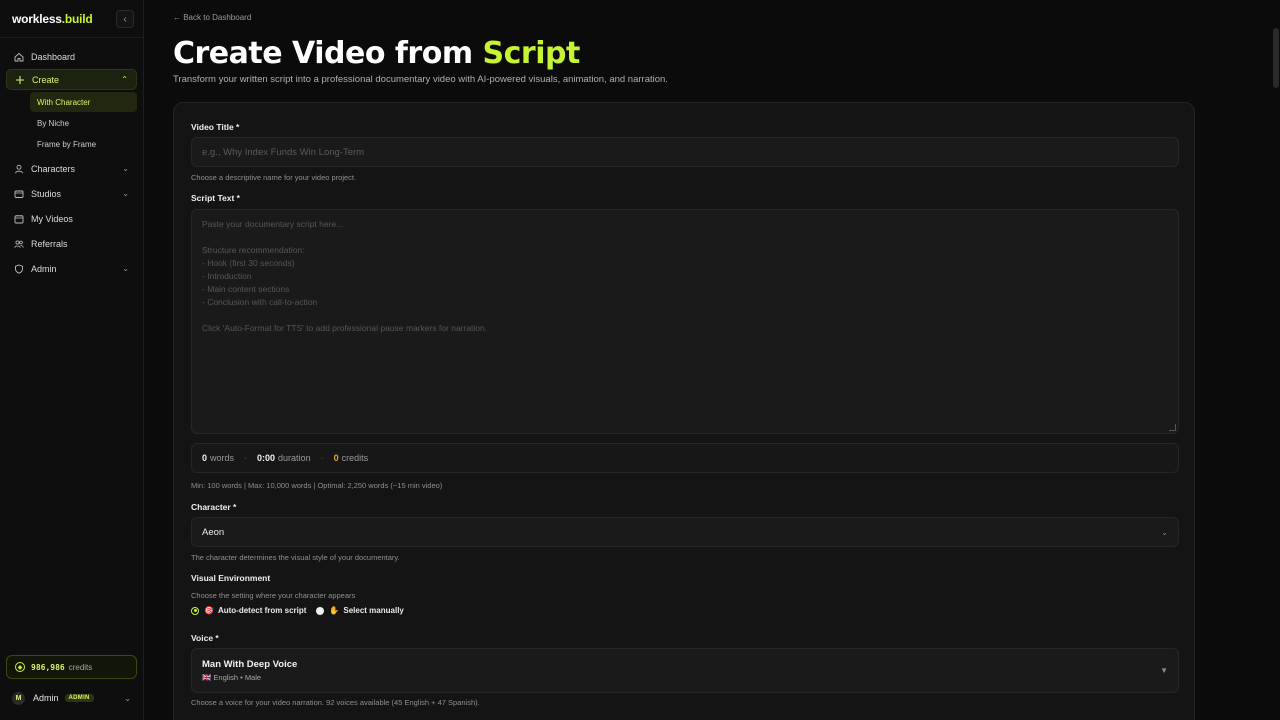 The width and height of the screenshot is (1280, 720). What do you see at coordinates (685, 458) in the screenshot?
I see `script-stats-bar: 0 words · 0:00 duration · 0 credits` at bounding box center [685, 458].